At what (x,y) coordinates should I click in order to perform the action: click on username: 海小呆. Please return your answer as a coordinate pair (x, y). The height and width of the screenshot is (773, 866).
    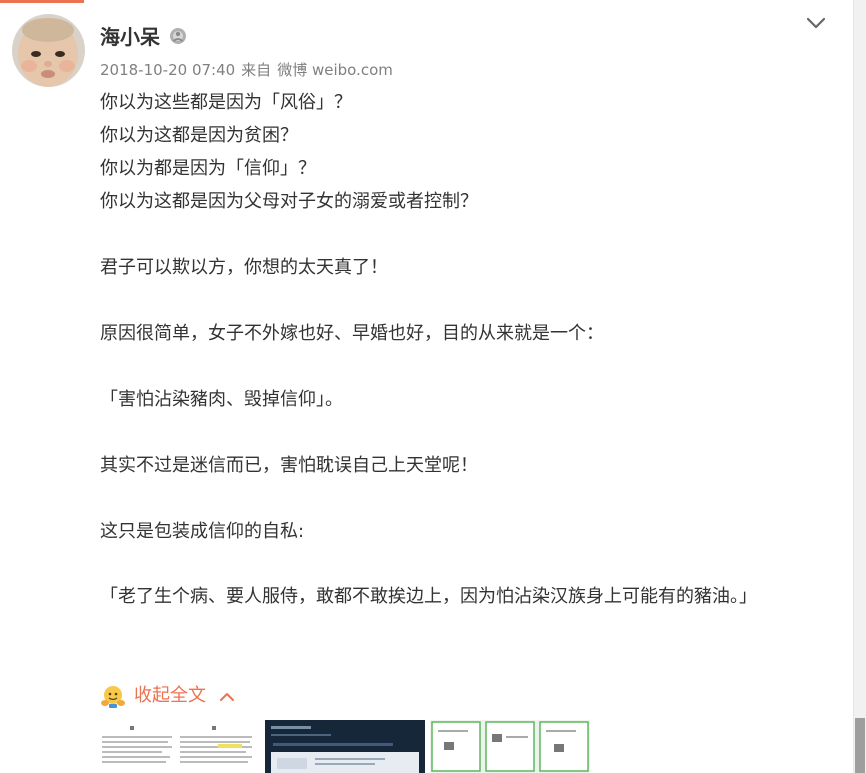
    Looking at the image, I should click on (130, 37).